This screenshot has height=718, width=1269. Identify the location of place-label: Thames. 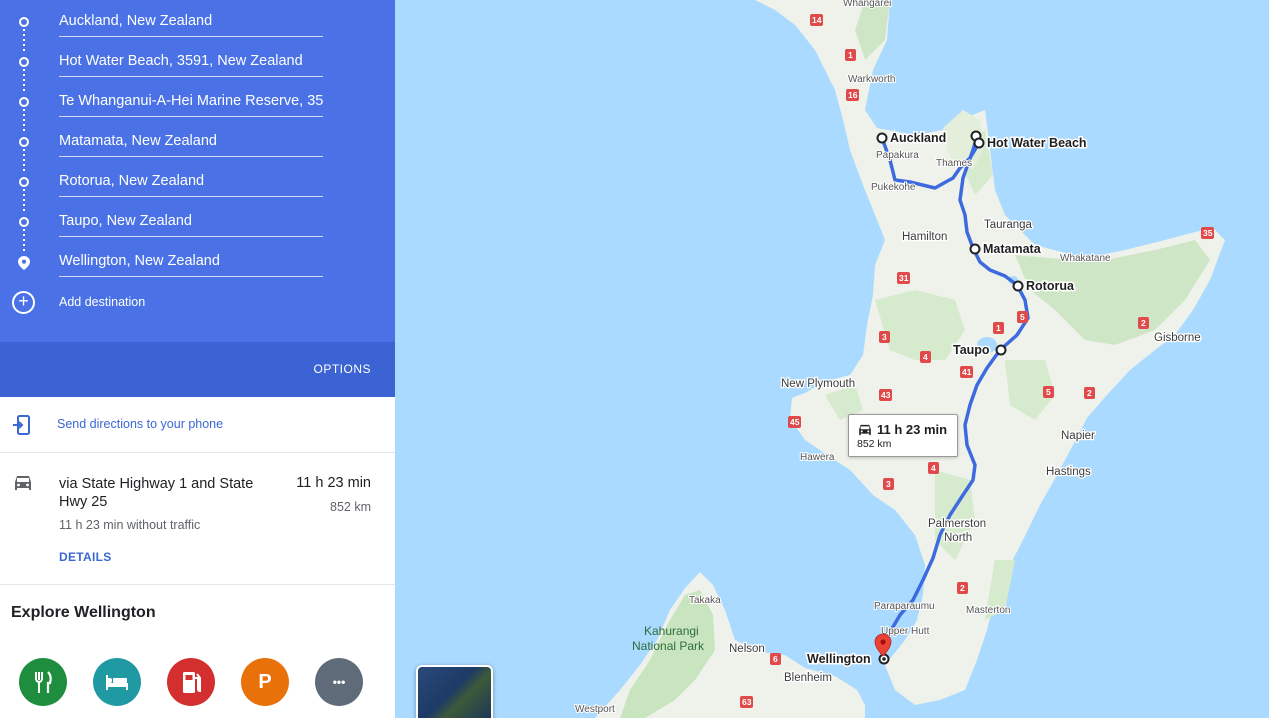
(954, 163).